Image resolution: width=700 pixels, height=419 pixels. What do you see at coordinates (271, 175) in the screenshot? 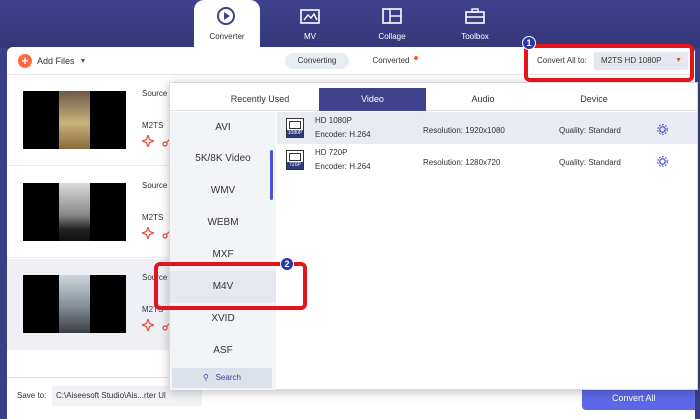
I see `category-scrollbar` at bounding box center [271, 175].